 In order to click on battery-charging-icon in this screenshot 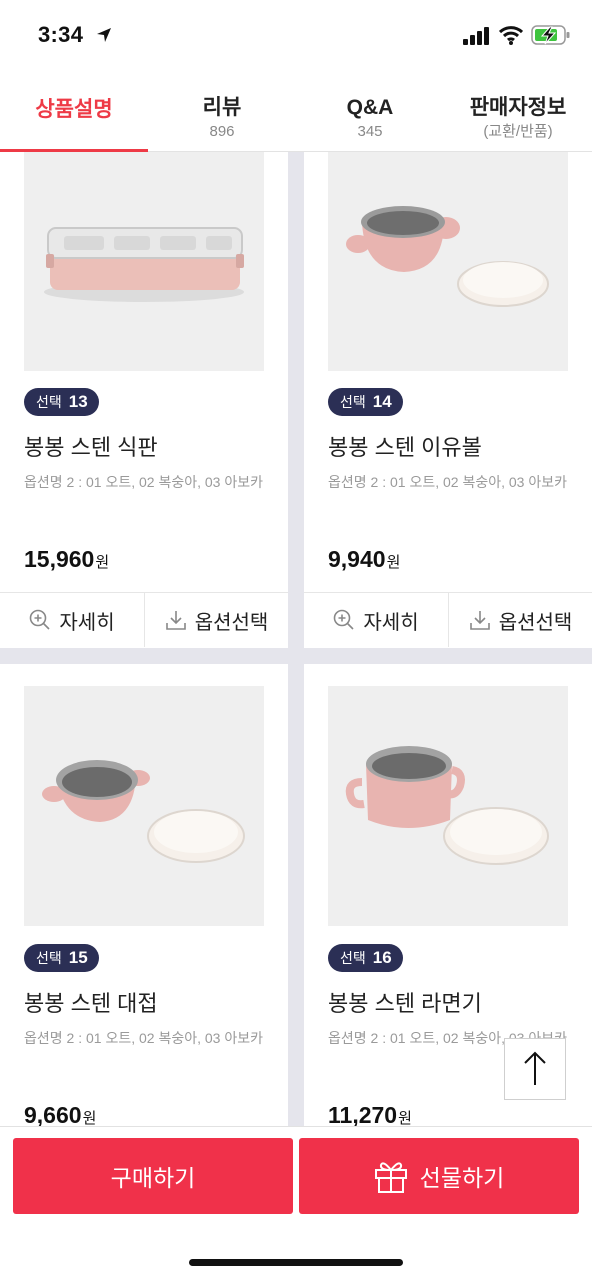, I will do `click(550, 35)`.